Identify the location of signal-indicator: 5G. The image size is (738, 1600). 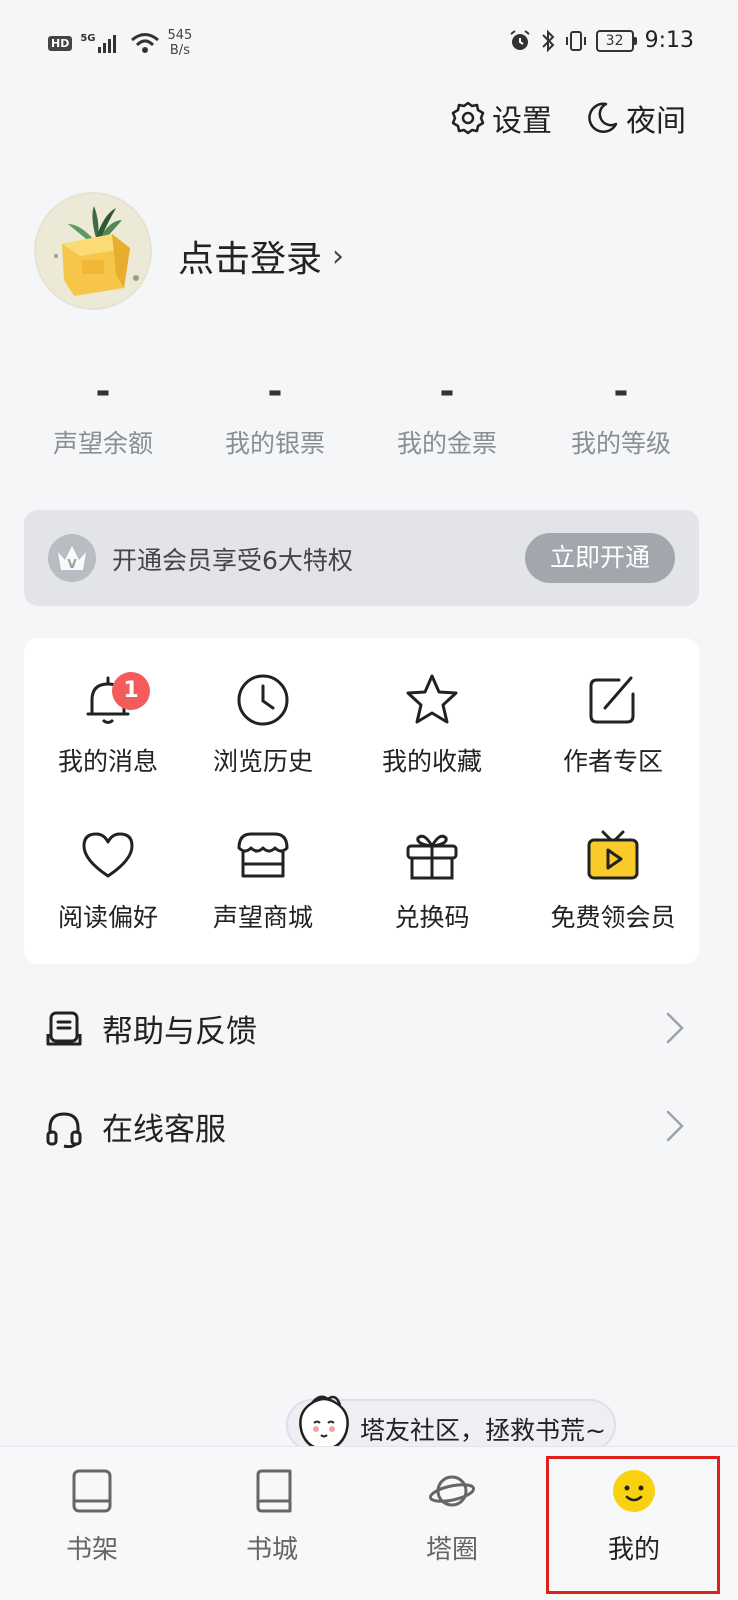
(100, 43).